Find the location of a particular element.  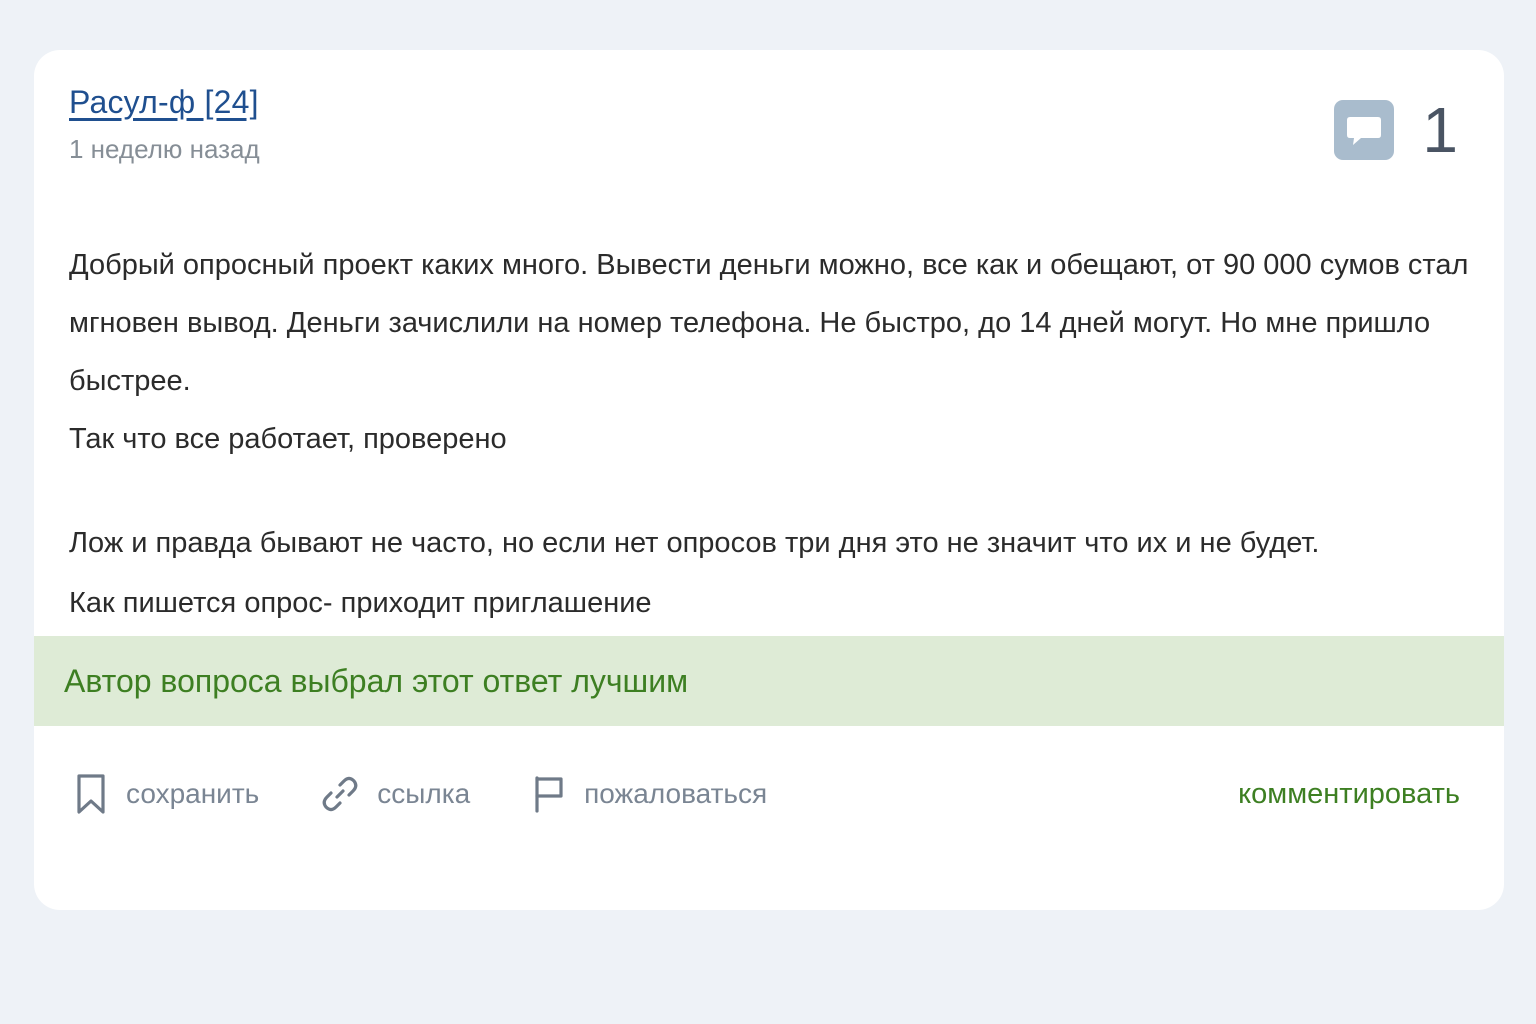

link-label: ссылка is located at coordinates (424, 793).